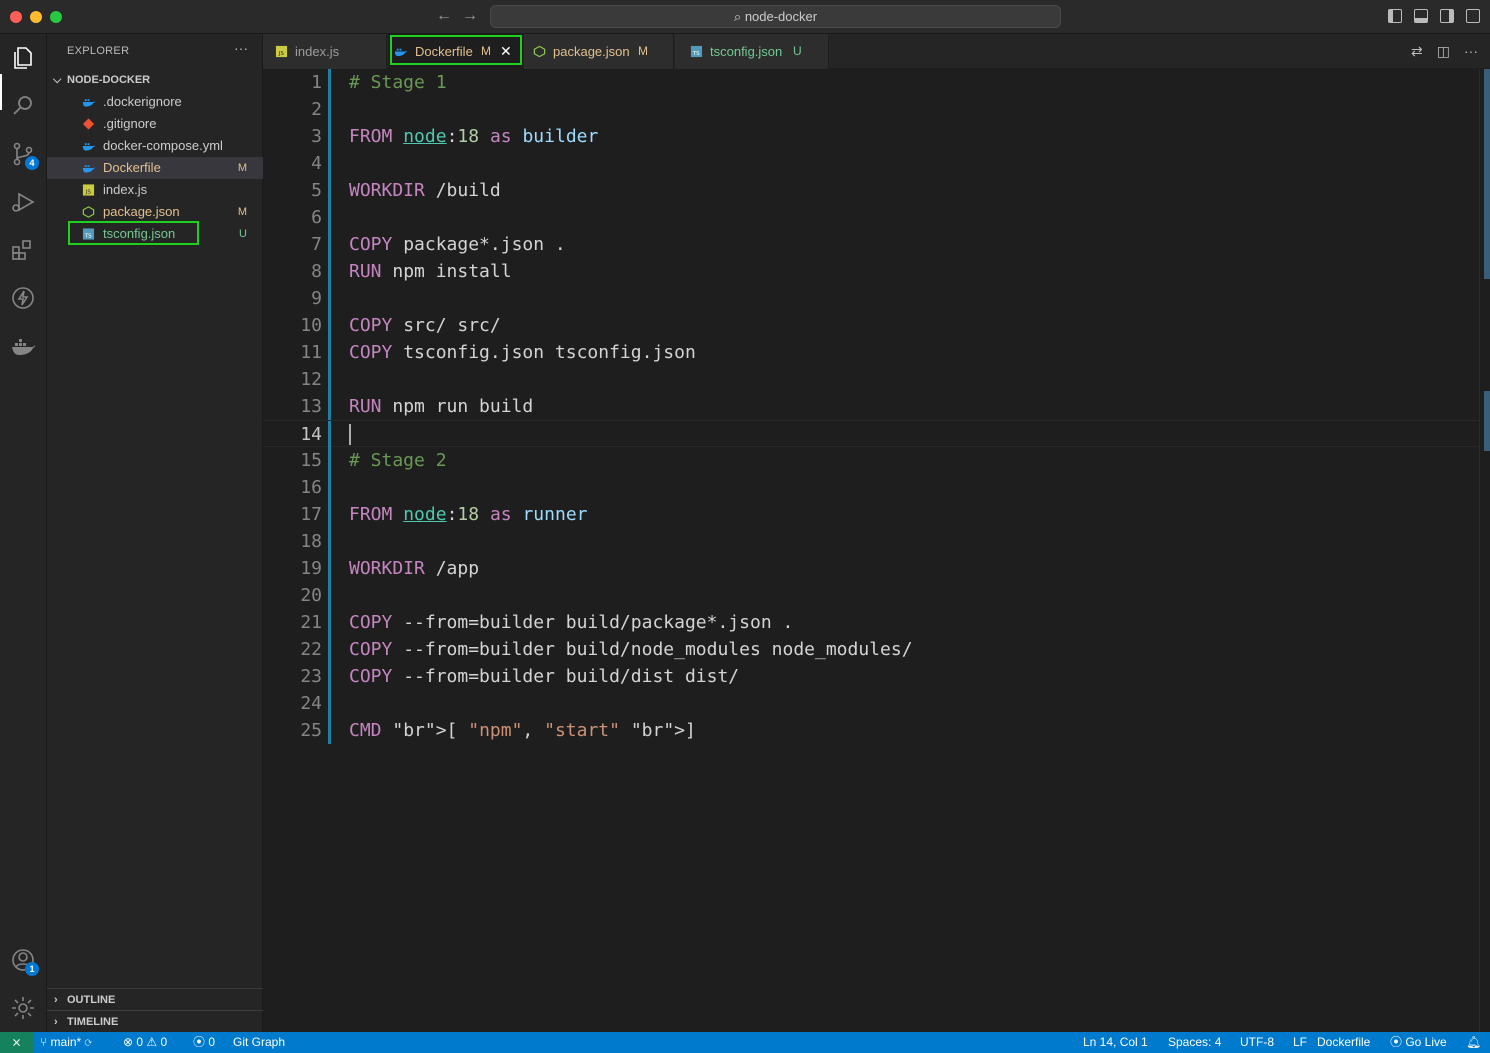  Describe the element at coordinates (259, 1042) in the screenshot. I see `git-graph-status: Git Graph` at that location.